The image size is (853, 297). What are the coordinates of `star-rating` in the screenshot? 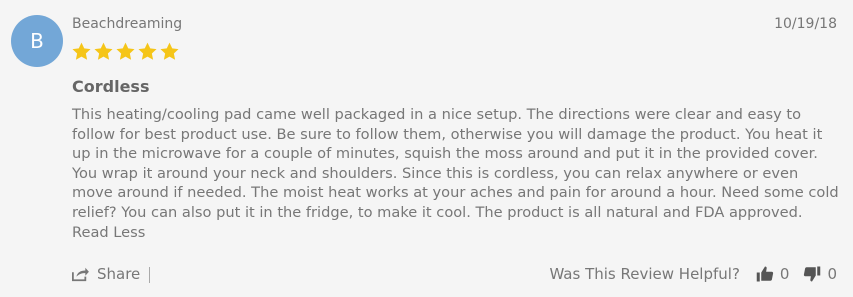 It's located at (125, 51).